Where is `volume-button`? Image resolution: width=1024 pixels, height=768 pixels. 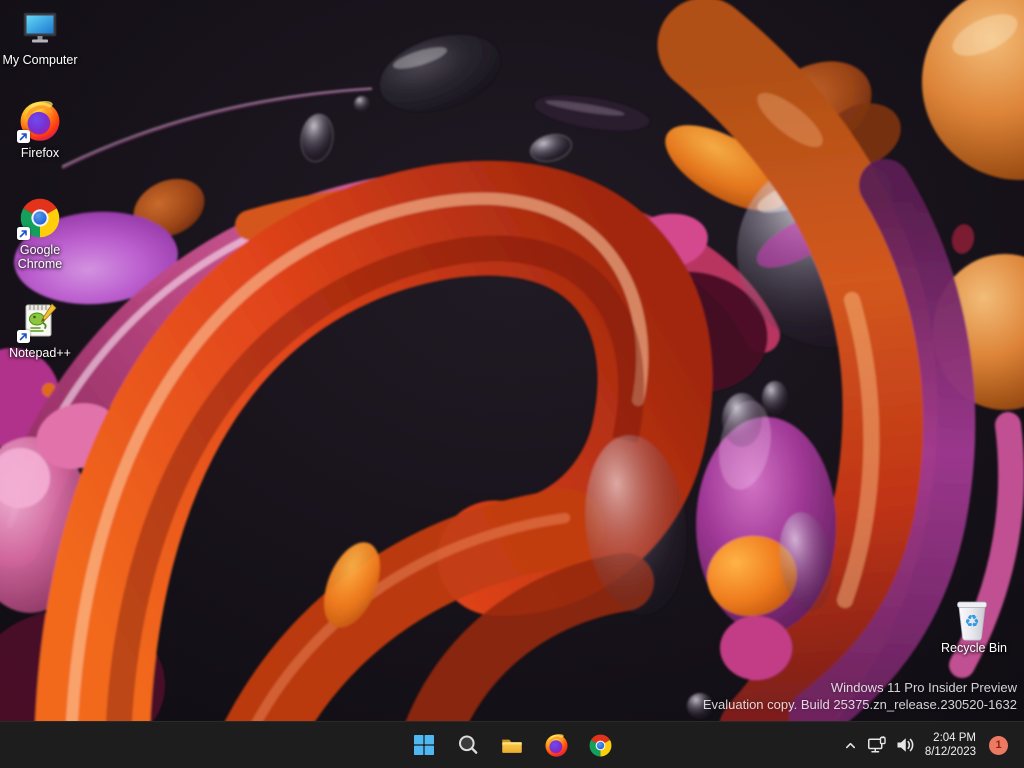
volume-button is located at coordinates (905, 745).